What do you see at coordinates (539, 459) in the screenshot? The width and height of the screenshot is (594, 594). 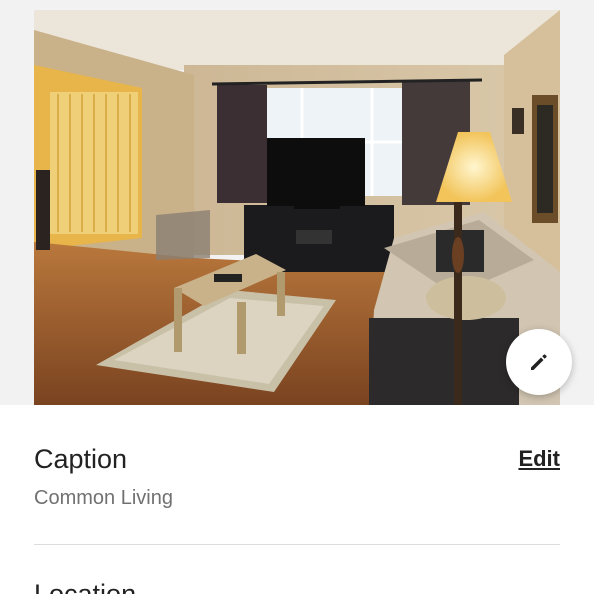 I see `caption-edit-link: Edit` at bounding box center [539, 459].